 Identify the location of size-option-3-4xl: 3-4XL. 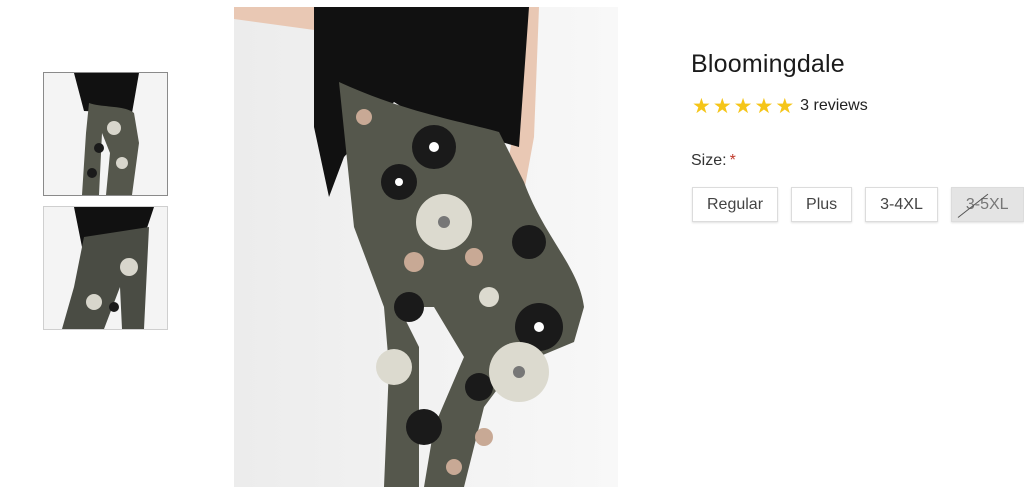
(901, 204).